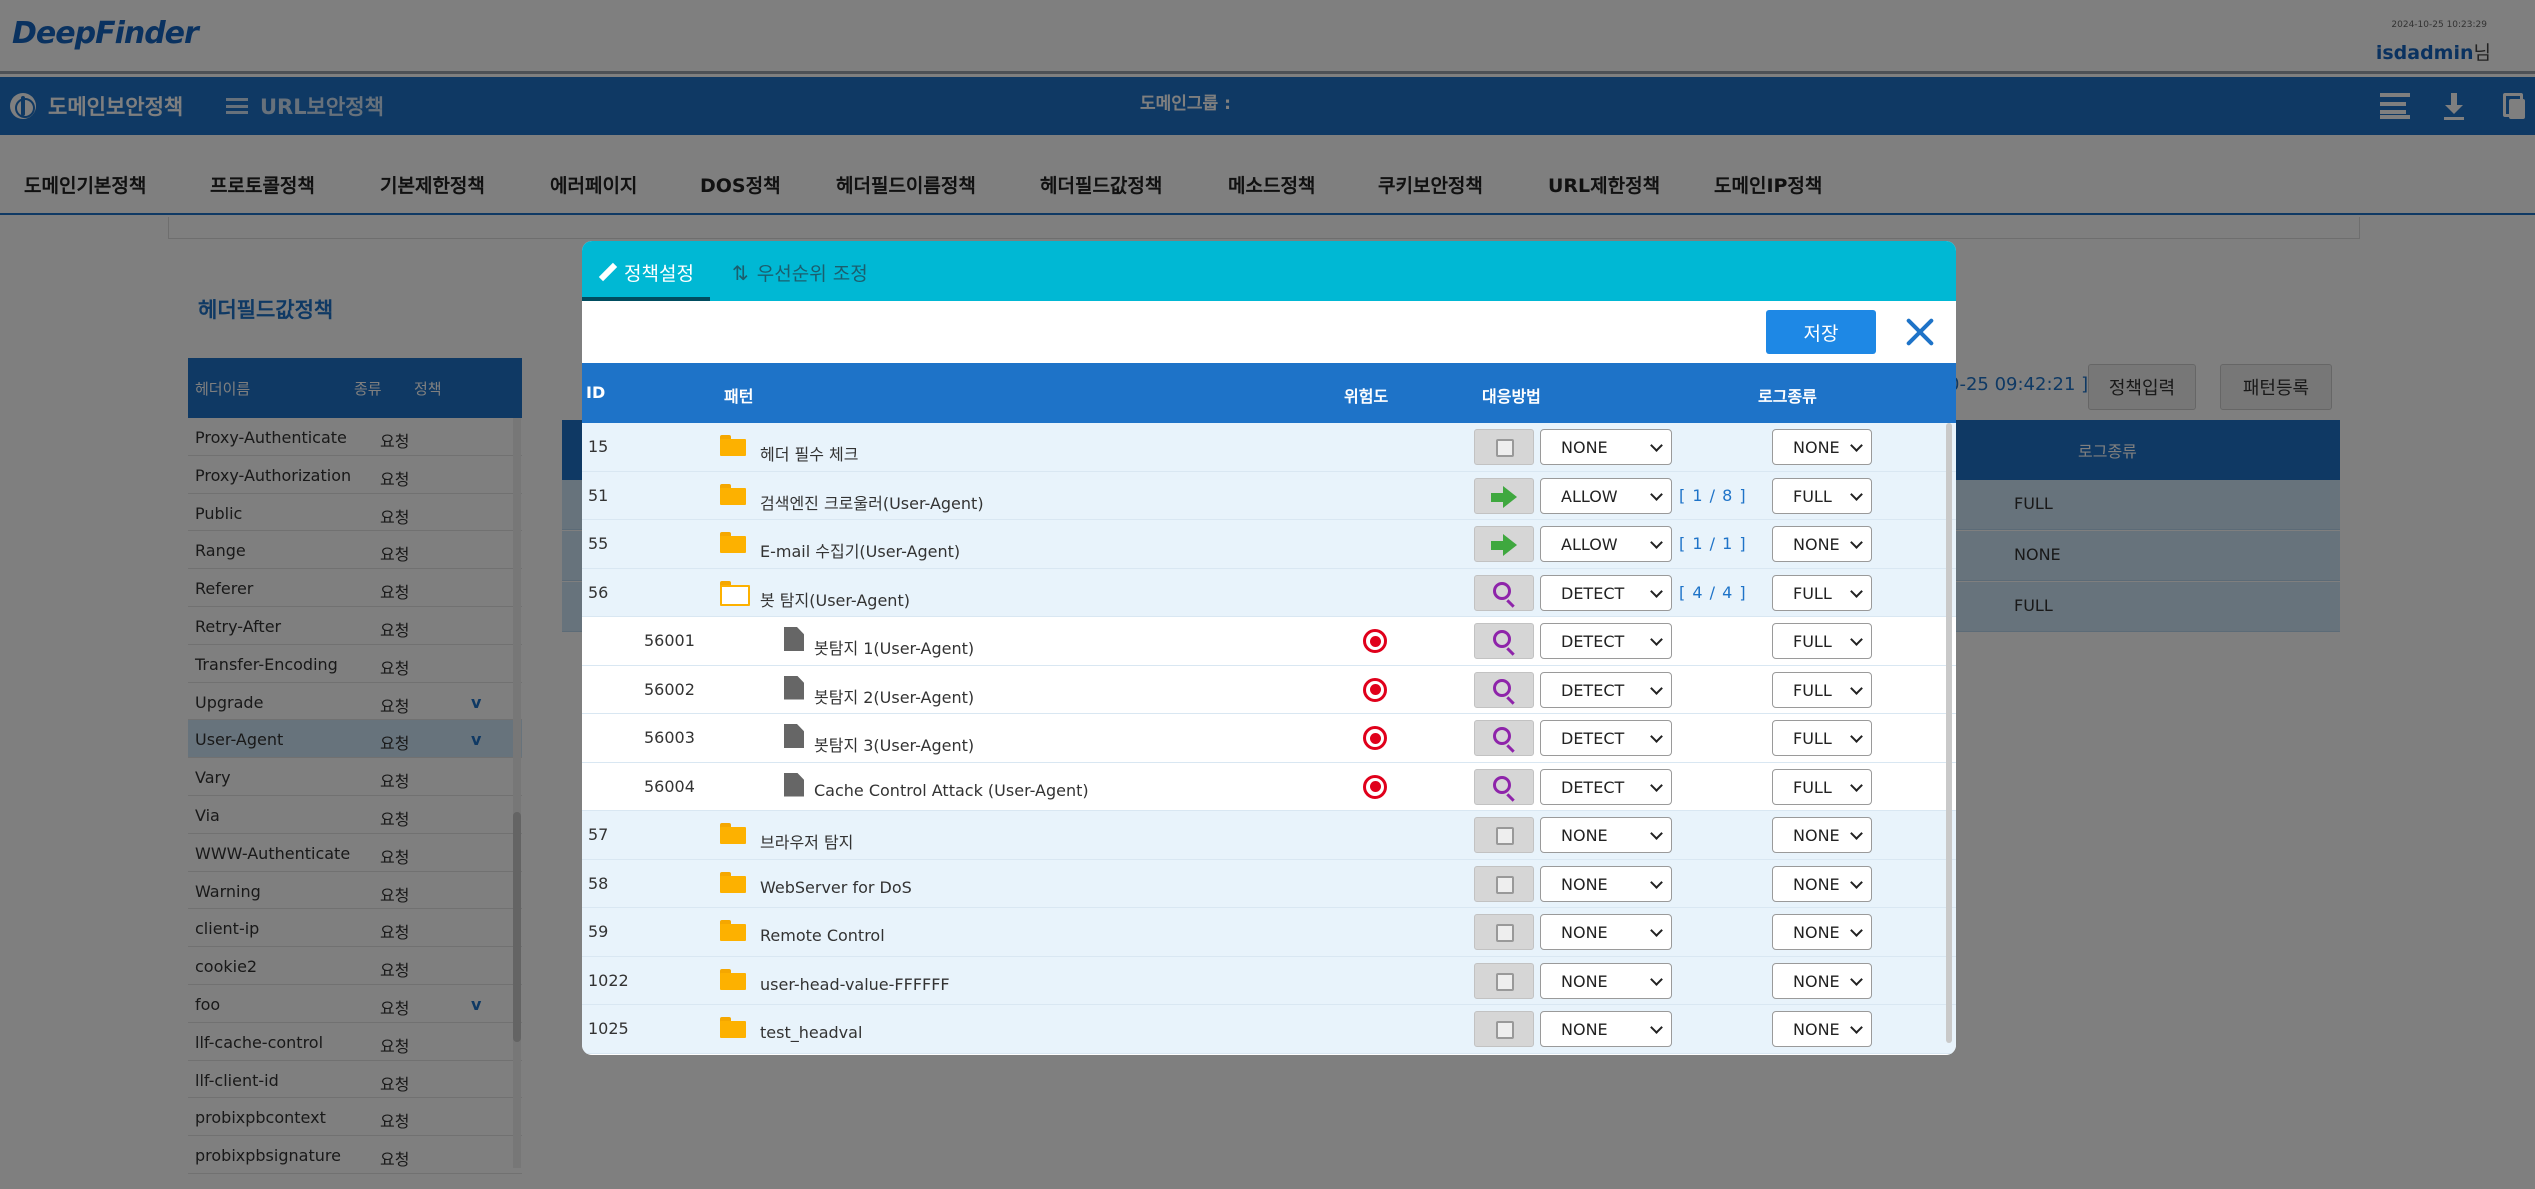 The width and height of the screenshot is (2535, 1189). Describe the element at coordinates (1269, 1029) in the screenshot. I see `table-row: 1025 test_headval NONE NONE` at that location.